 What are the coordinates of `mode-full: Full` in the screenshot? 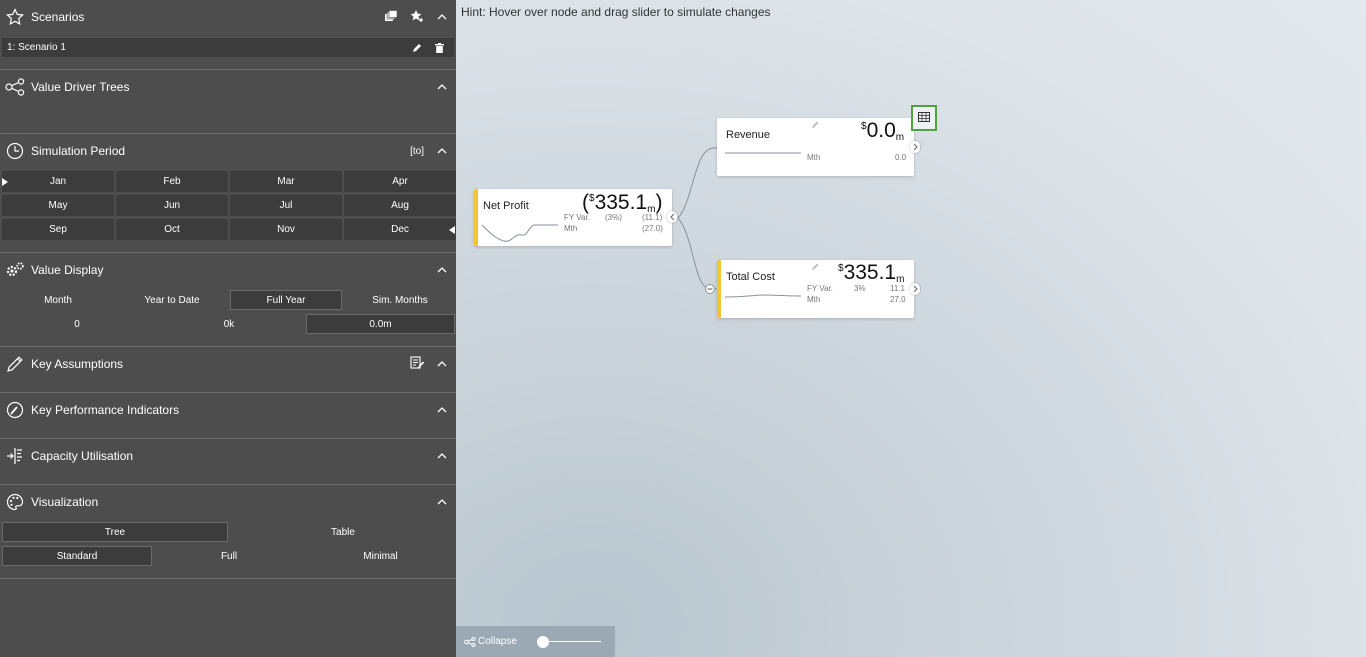 It's located at (229, 556).